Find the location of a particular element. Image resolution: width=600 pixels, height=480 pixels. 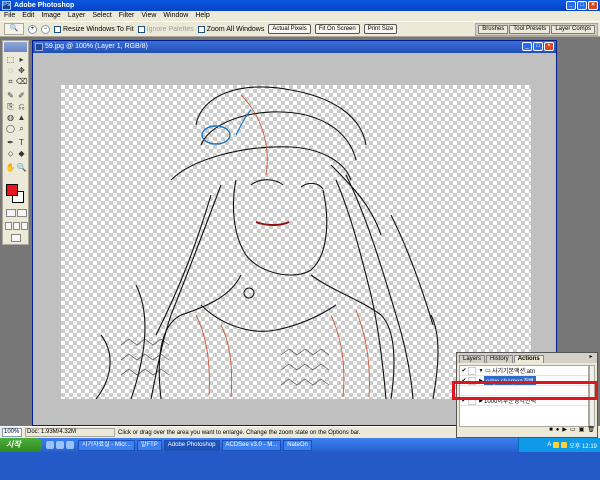

menu-view: View is located at coordinates (148, 16).